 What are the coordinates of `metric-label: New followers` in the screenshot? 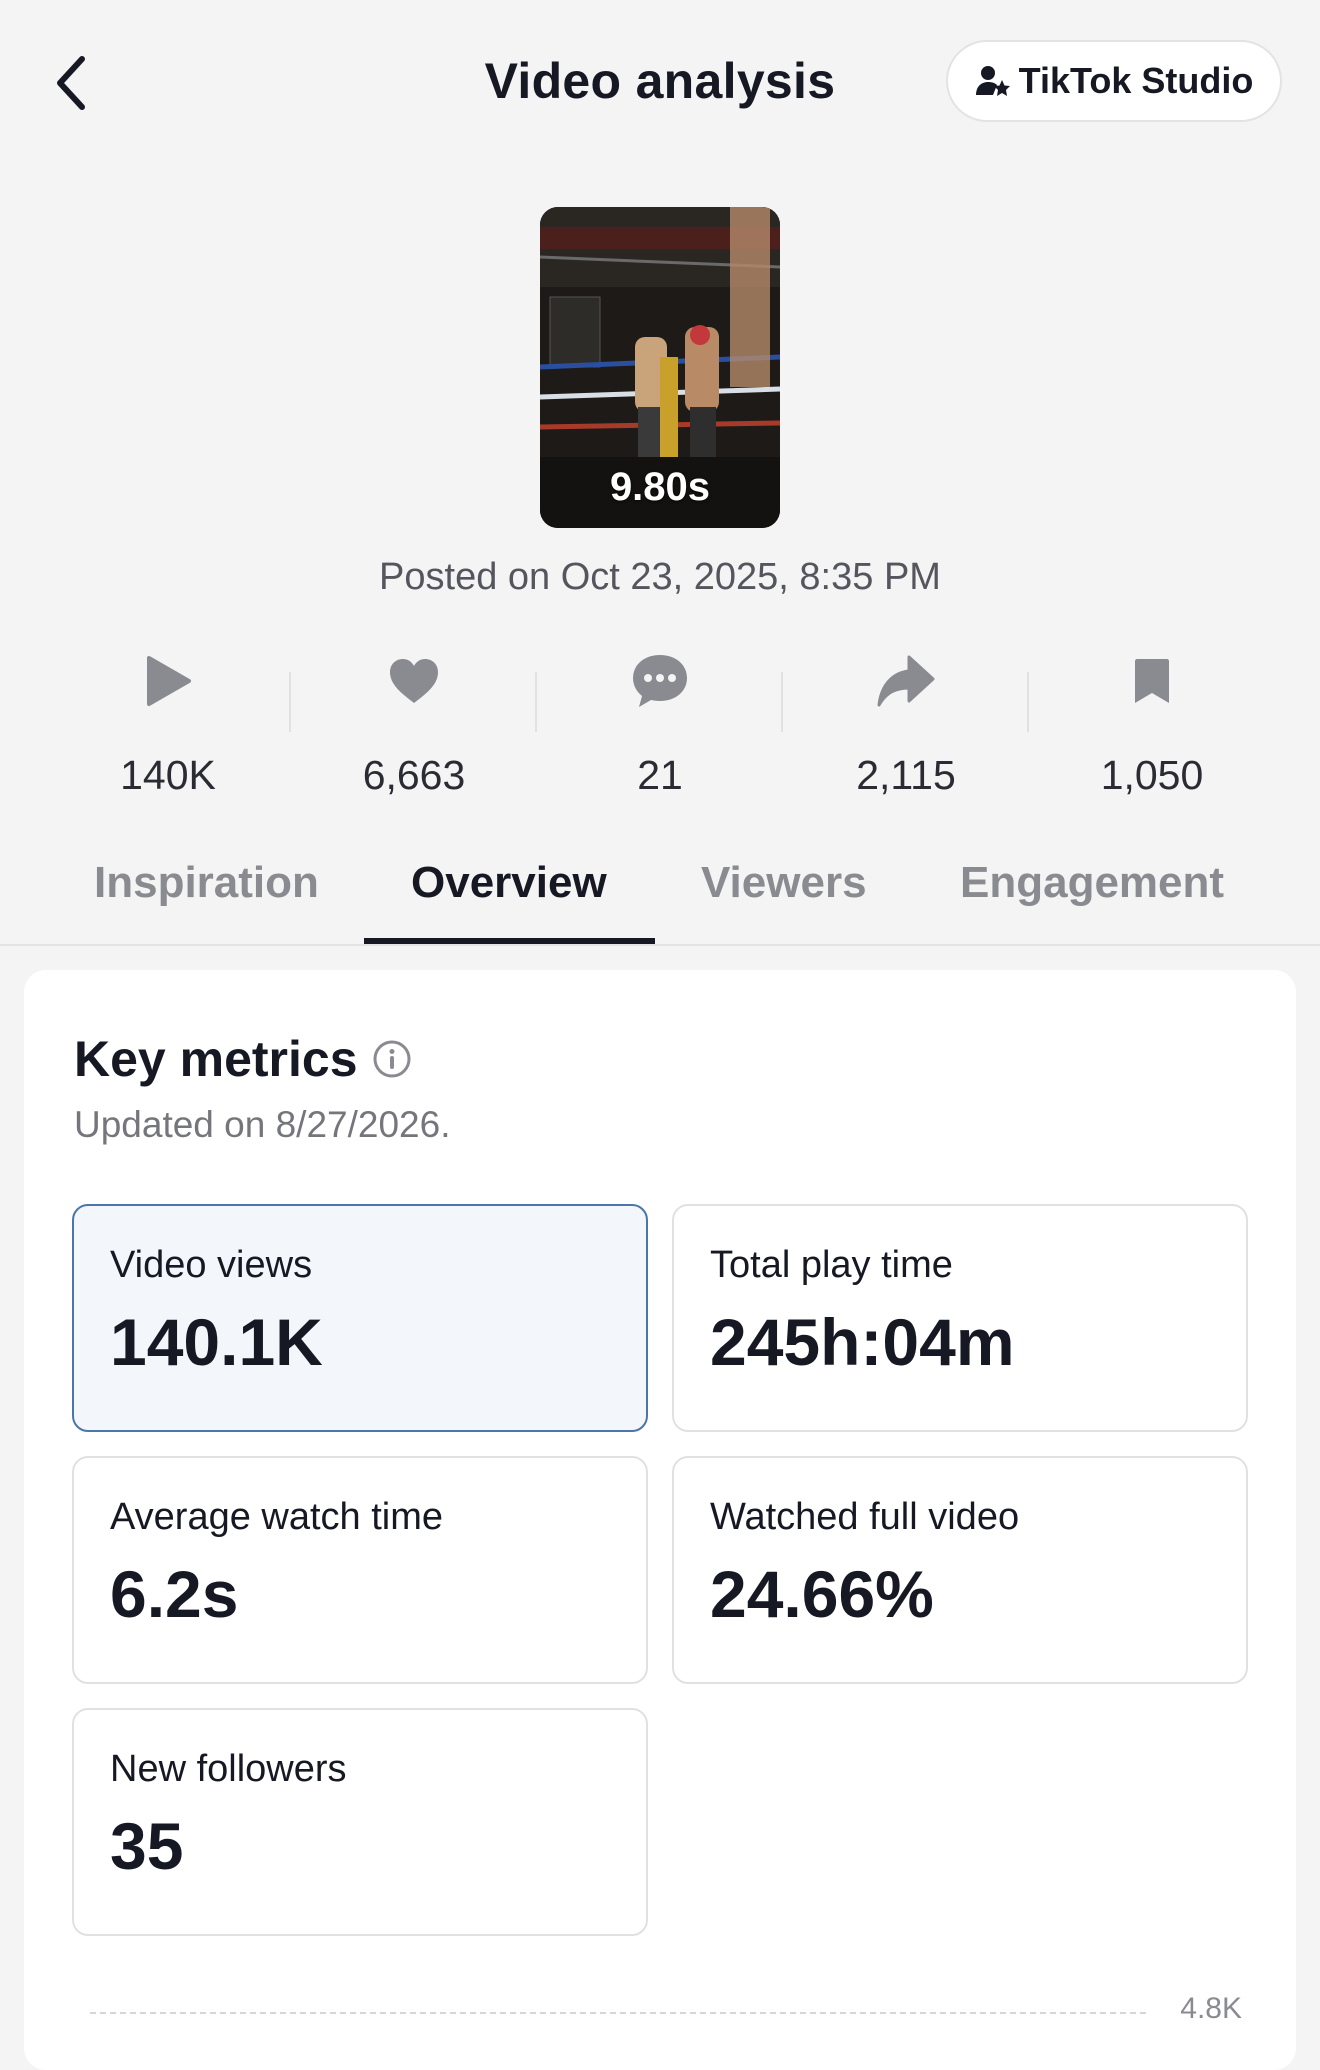 It's located at (228, 1769).